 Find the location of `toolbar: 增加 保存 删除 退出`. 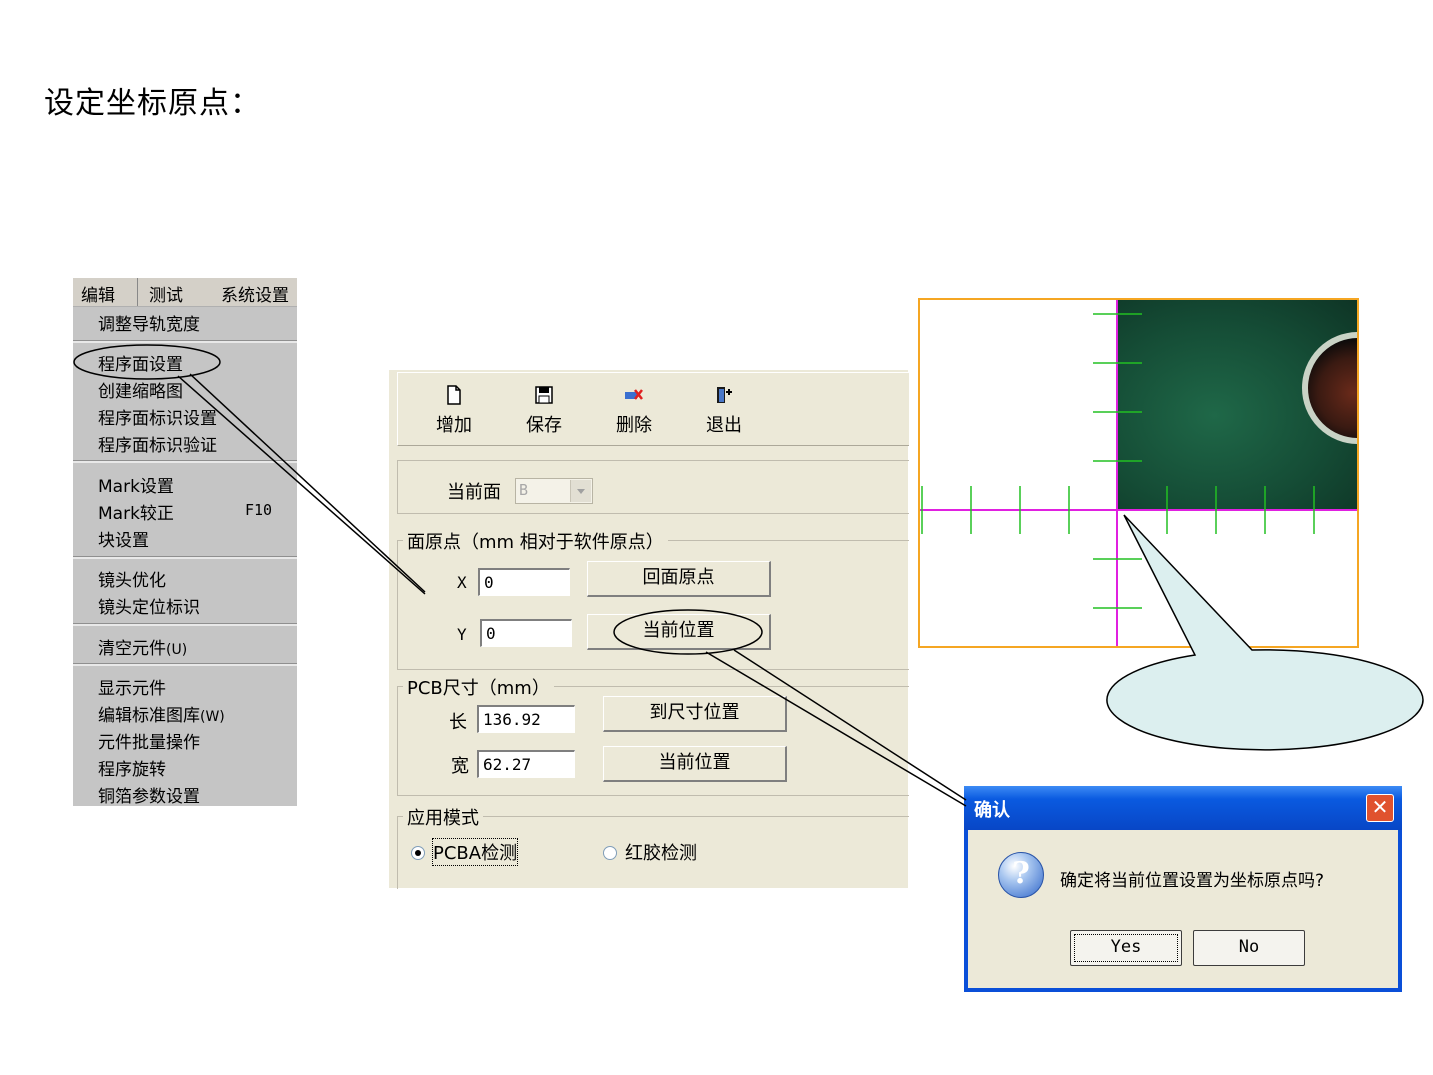

toolbar: 增加 保存 删除 退出 is located at coordinates (653, 409).